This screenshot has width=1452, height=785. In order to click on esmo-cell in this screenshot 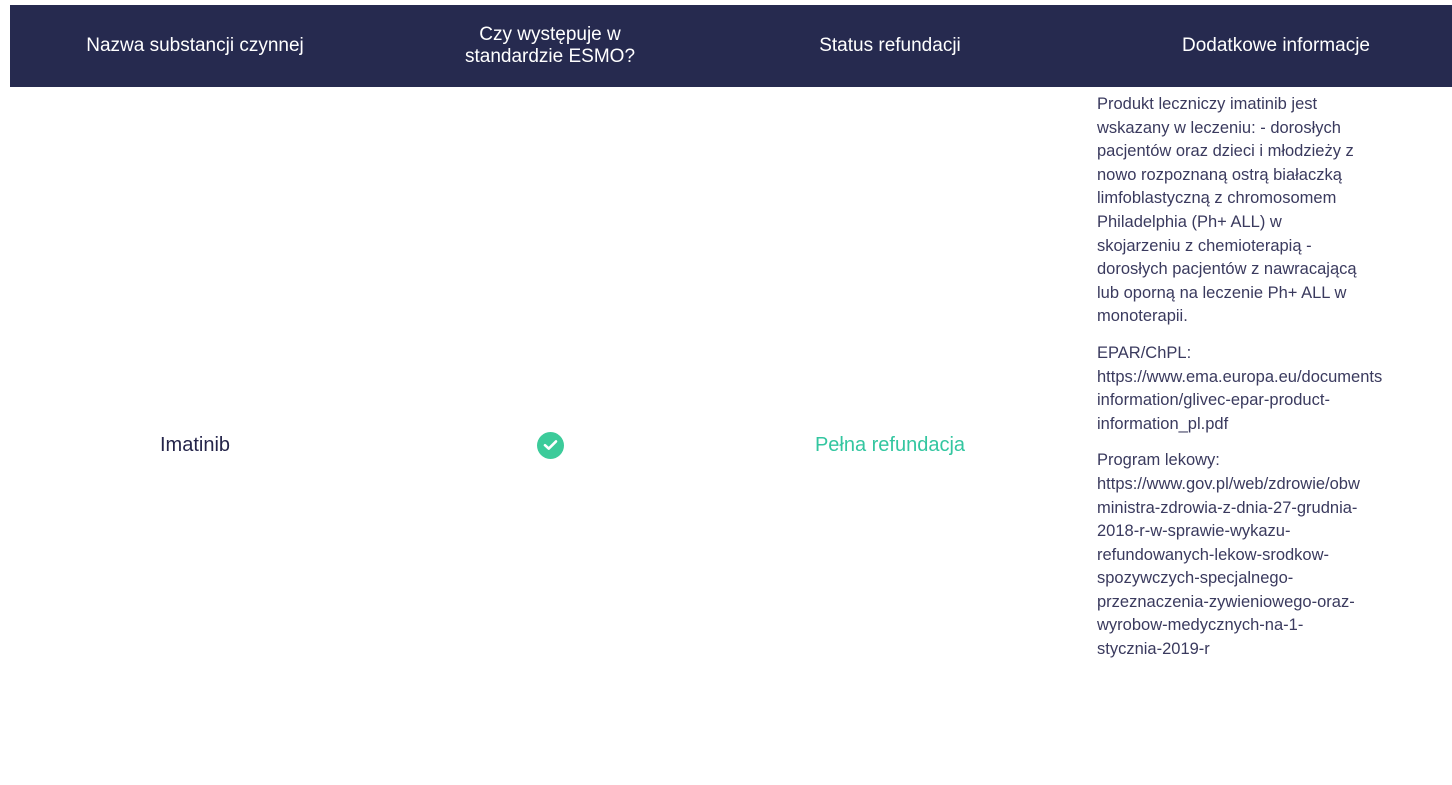, I will do `click(550, 445)`.